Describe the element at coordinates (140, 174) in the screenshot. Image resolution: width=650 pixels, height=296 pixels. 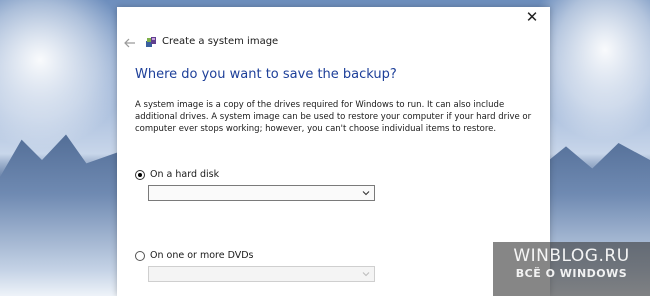
I see `hard-disk-radio` at that location.